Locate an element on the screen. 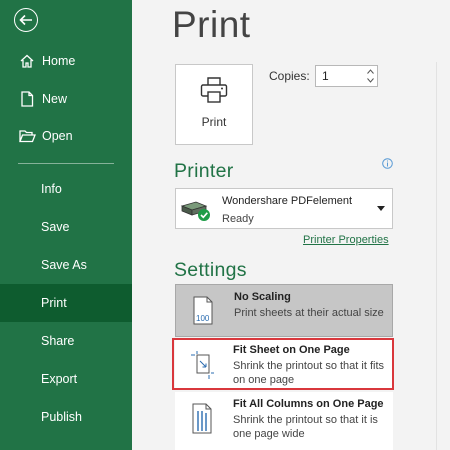 The image size is (450, 450). sidebar-item-label: Open is located at coordinates (57, 136).